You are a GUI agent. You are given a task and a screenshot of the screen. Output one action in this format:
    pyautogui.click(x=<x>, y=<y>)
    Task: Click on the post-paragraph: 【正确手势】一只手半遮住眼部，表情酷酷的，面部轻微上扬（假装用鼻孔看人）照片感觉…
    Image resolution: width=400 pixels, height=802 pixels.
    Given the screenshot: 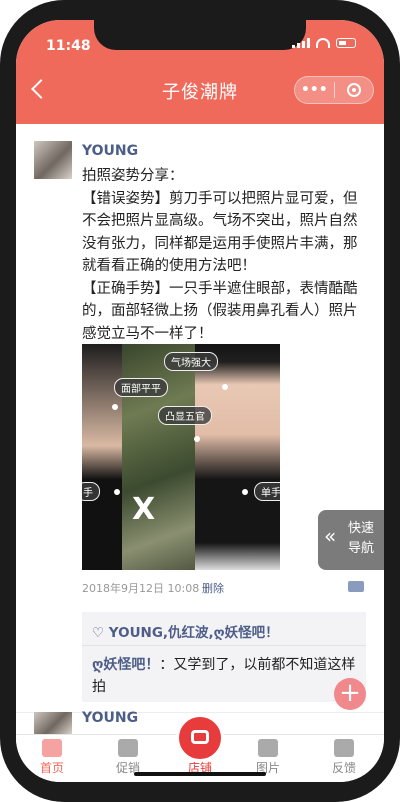 What is the action you would take?
    pyautogui.click(x=220, y=311)
    